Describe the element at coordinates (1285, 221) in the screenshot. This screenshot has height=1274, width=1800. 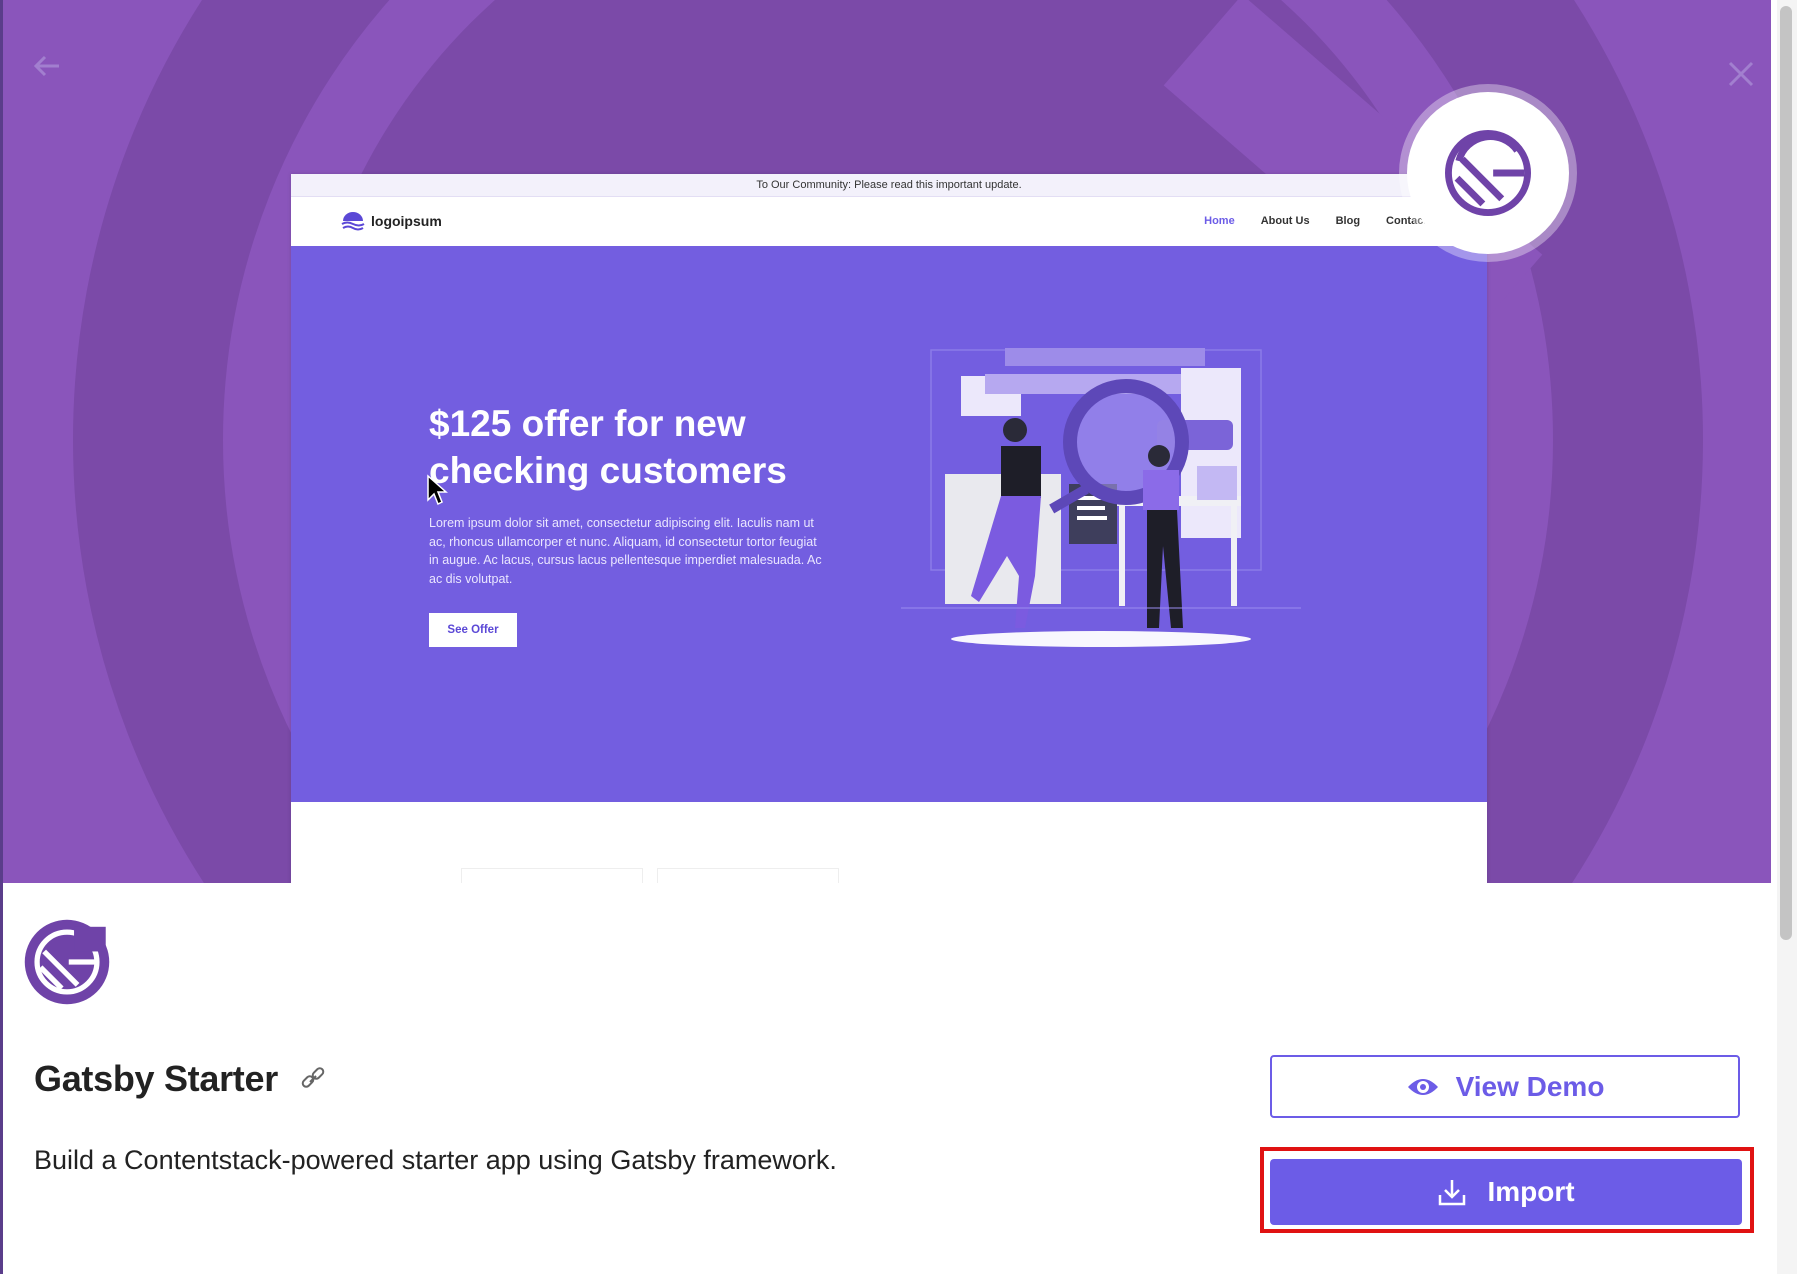
I see `preview-nav-about: About Us` at that location.